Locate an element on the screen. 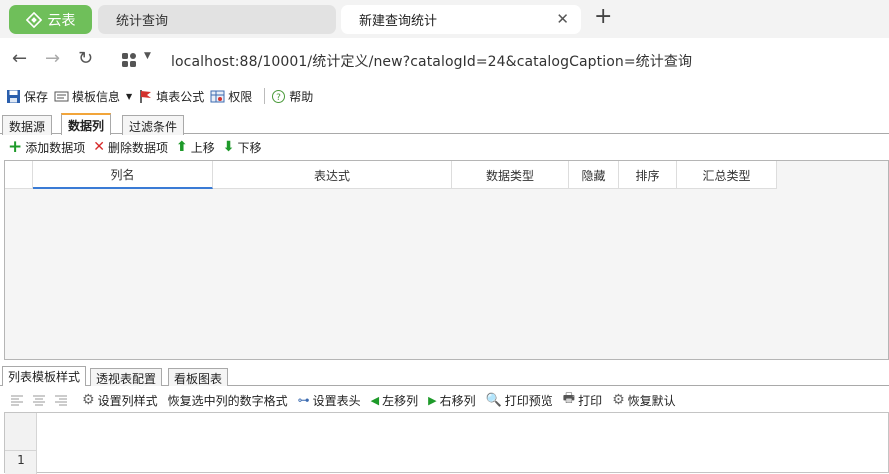 Image resolution: width=889 pixels, height=474 pixels. column-header-sort: 排序 is located at coordinates (648, 175).